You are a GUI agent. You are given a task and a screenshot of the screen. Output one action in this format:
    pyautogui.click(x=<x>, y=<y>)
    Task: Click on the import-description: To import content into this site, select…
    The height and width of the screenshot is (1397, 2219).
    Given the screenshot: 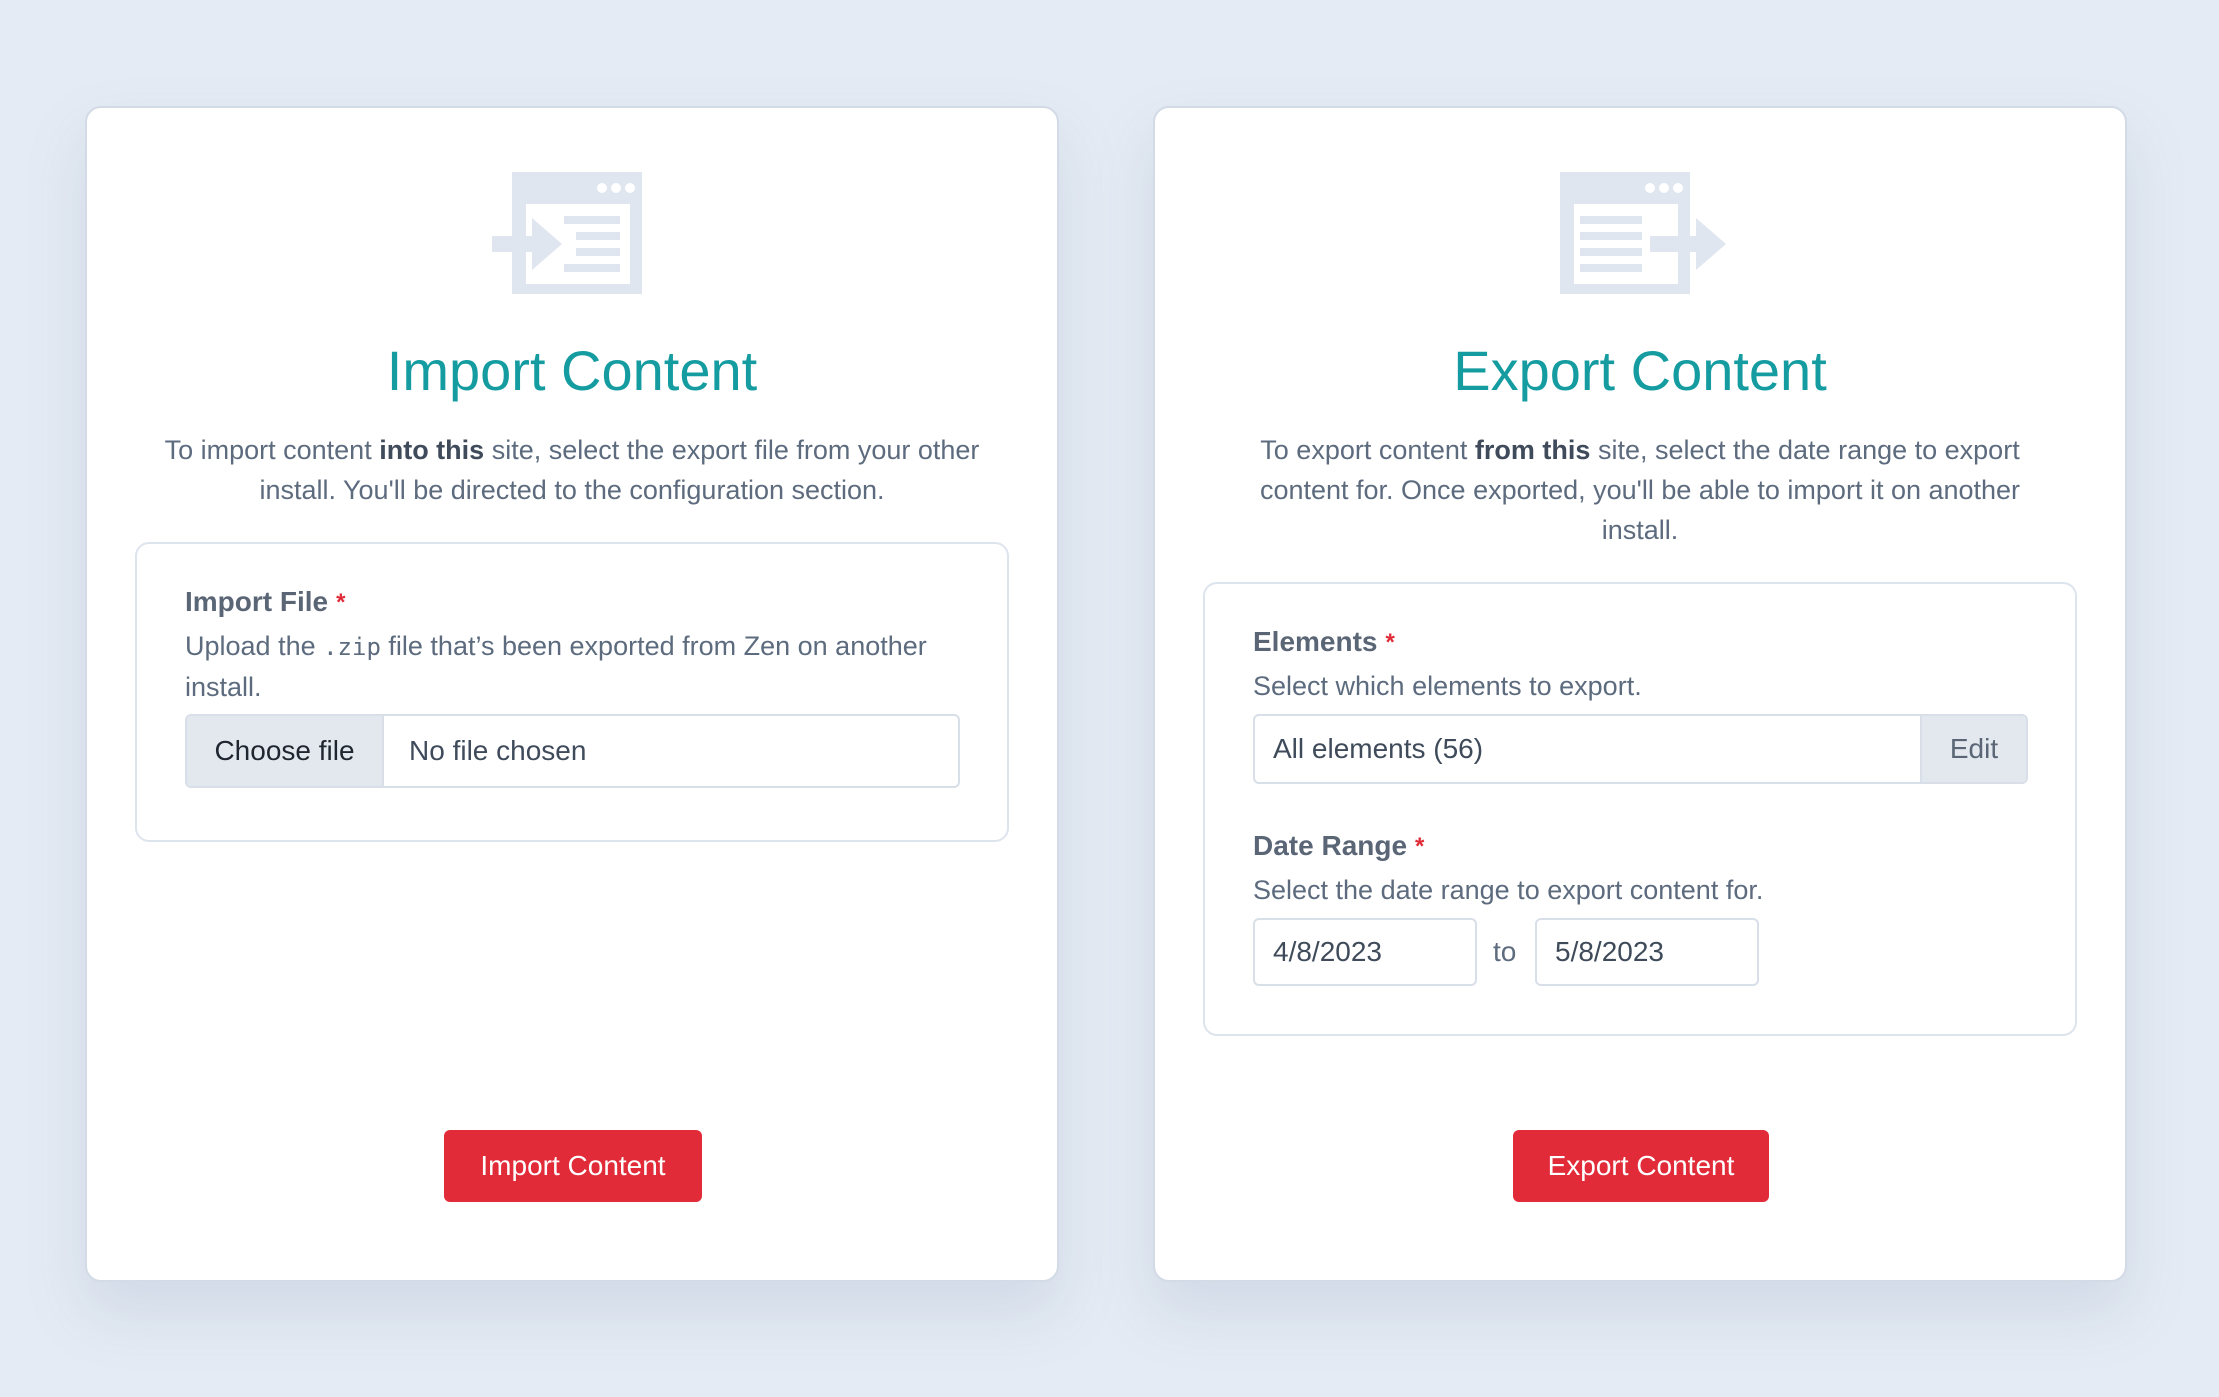 What is the action you would take?
    pyautogui.click(x=572, y=470)
    